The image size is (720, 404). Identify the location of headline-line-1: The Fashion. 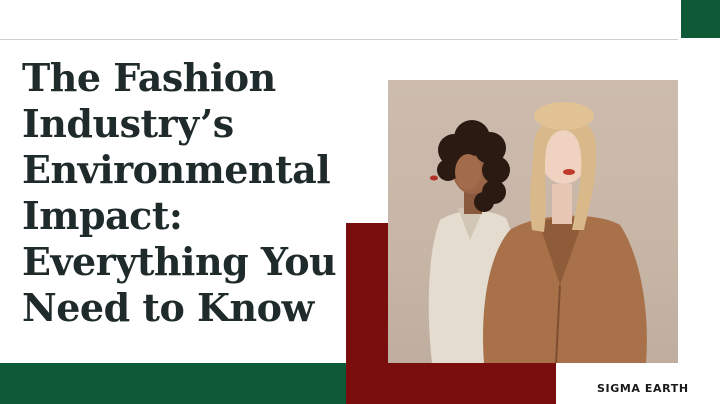
(149, 77).